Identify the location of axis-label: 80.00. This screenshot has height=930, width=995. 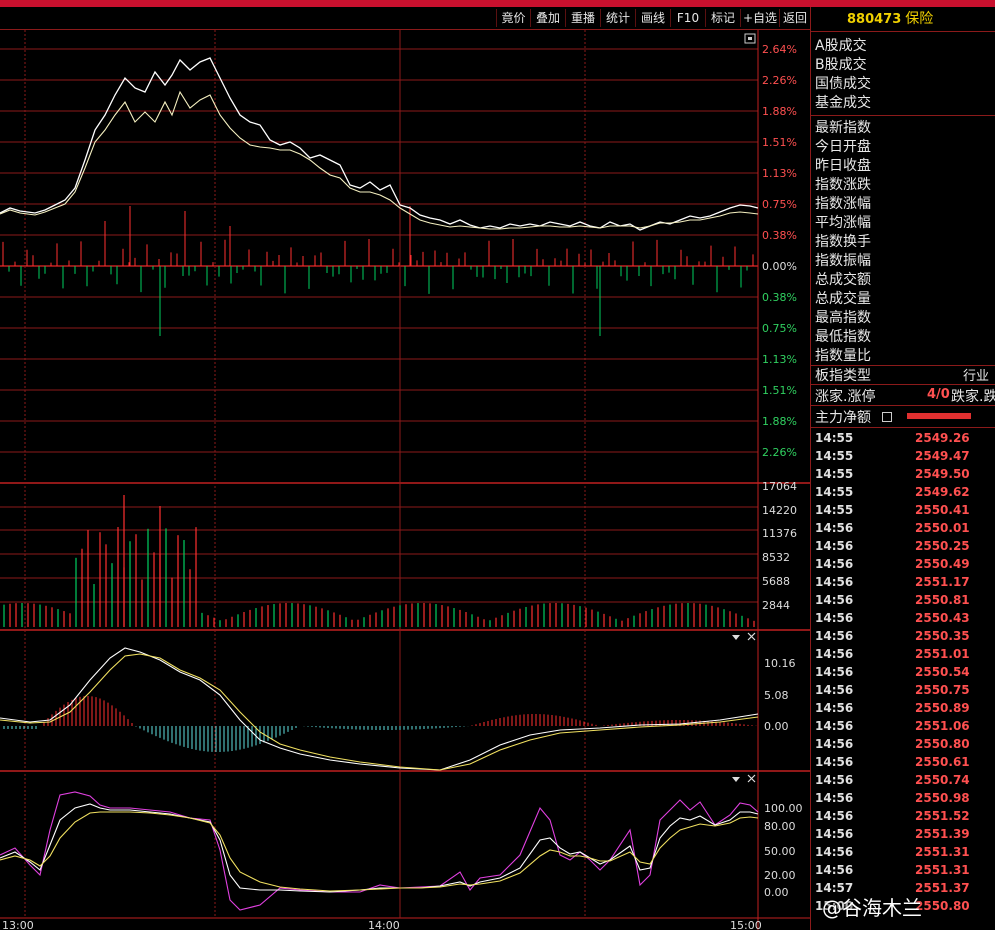
(780, 826).